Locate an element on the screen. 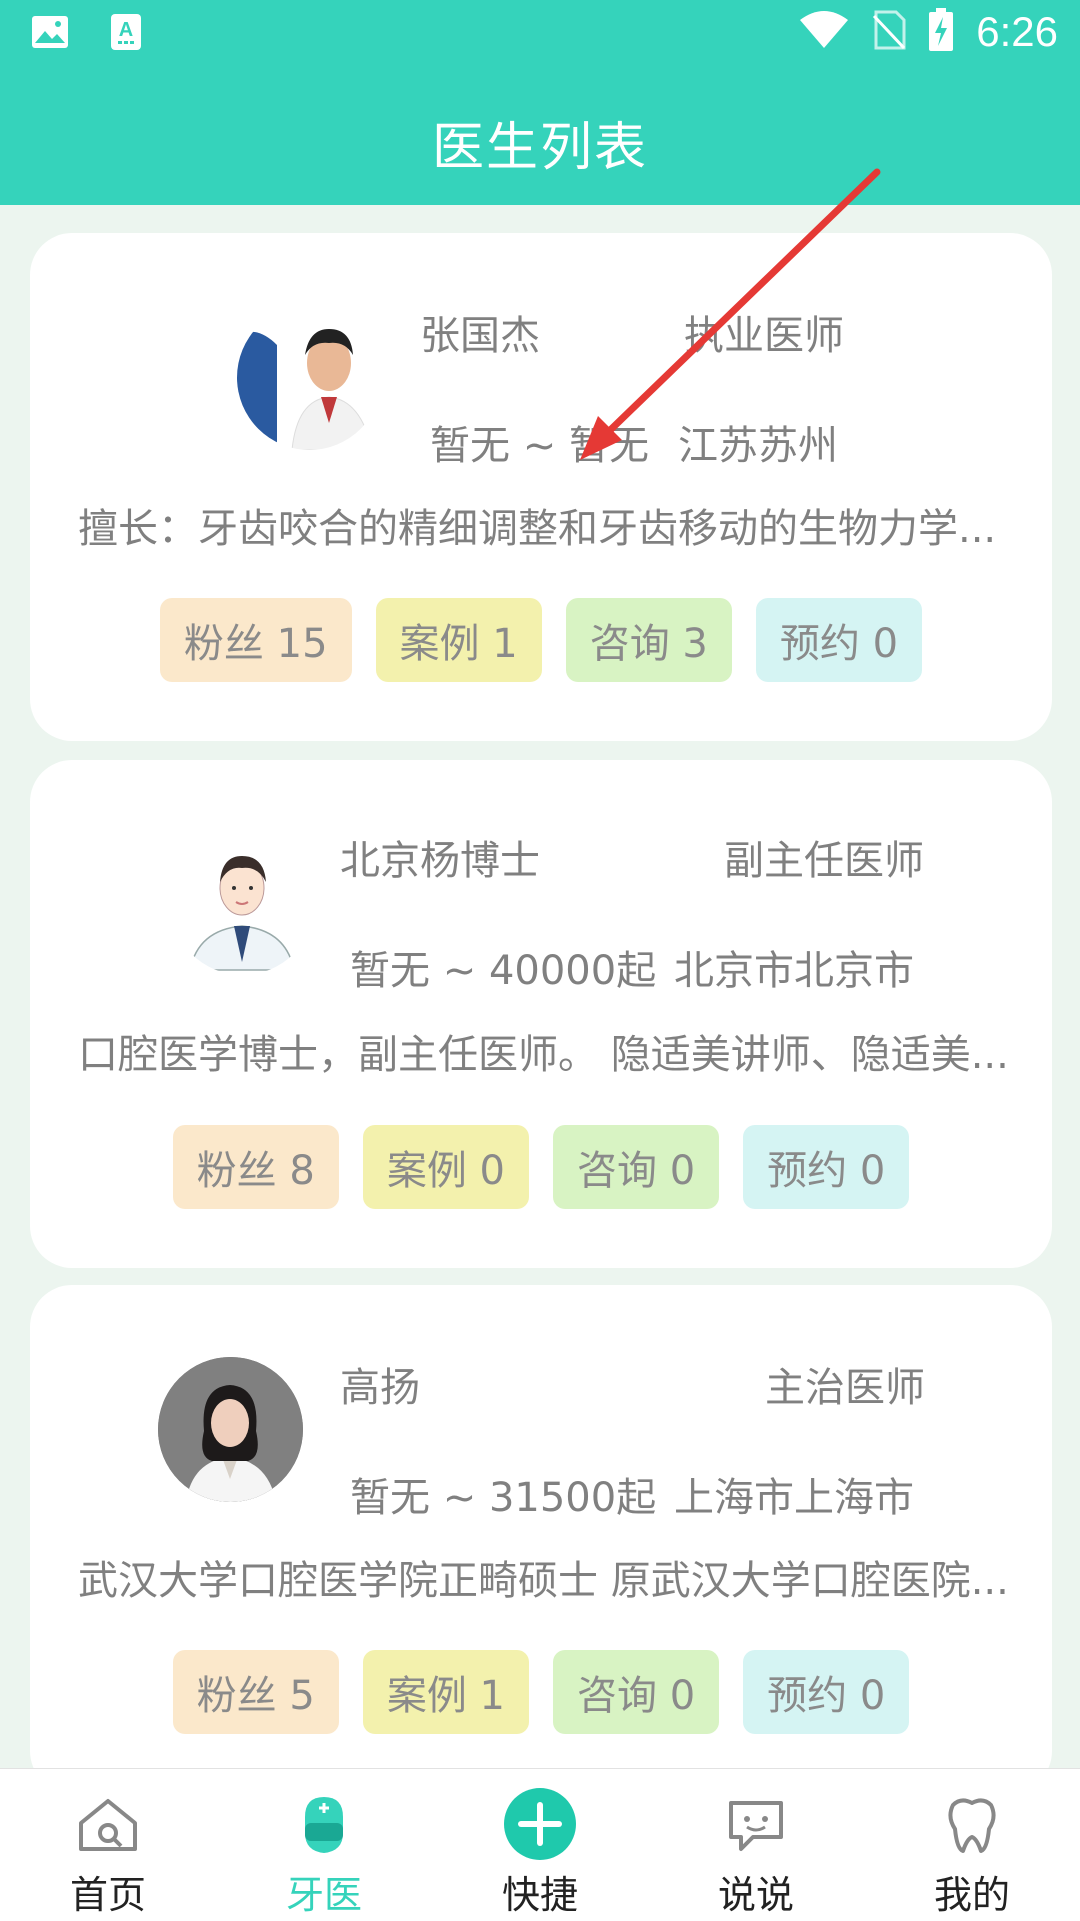 The height and width of the screenshot is (1921, 1080). nav-quick: 快捷 is located at coordinates (540, 1845).